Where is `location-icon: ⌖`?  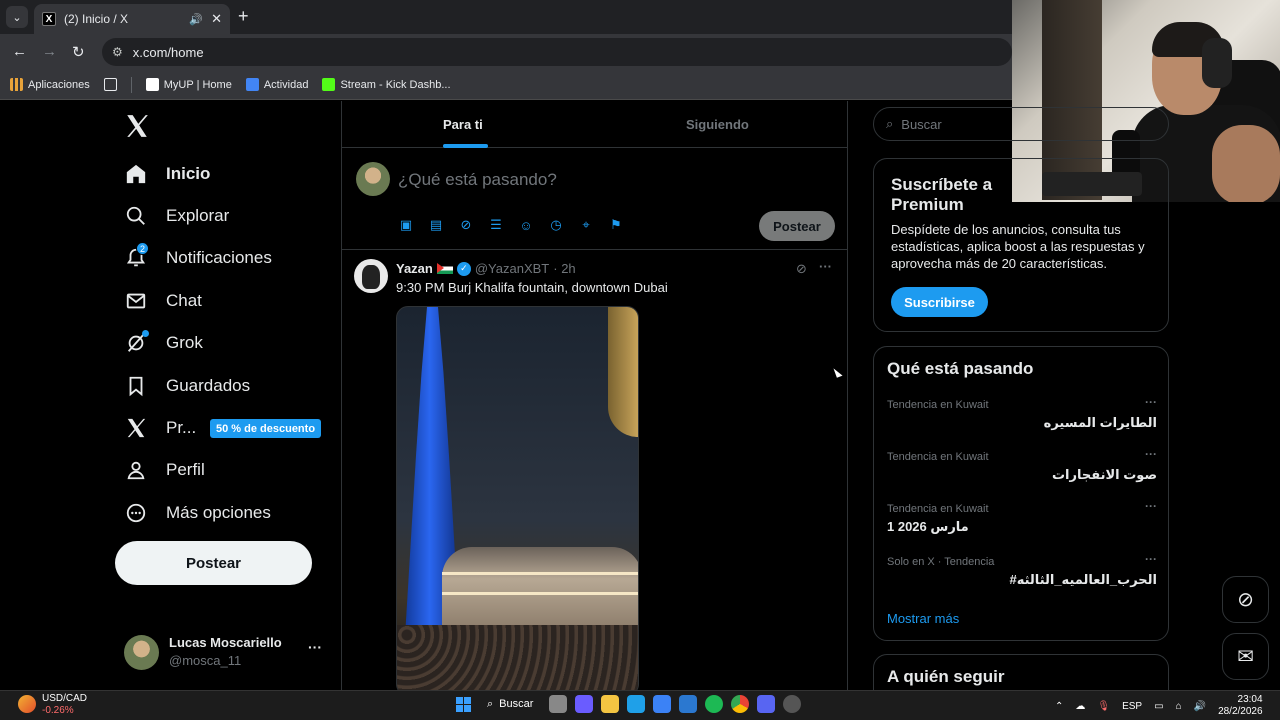
location-icon: ⌖ is located at coordinates (586, 225).